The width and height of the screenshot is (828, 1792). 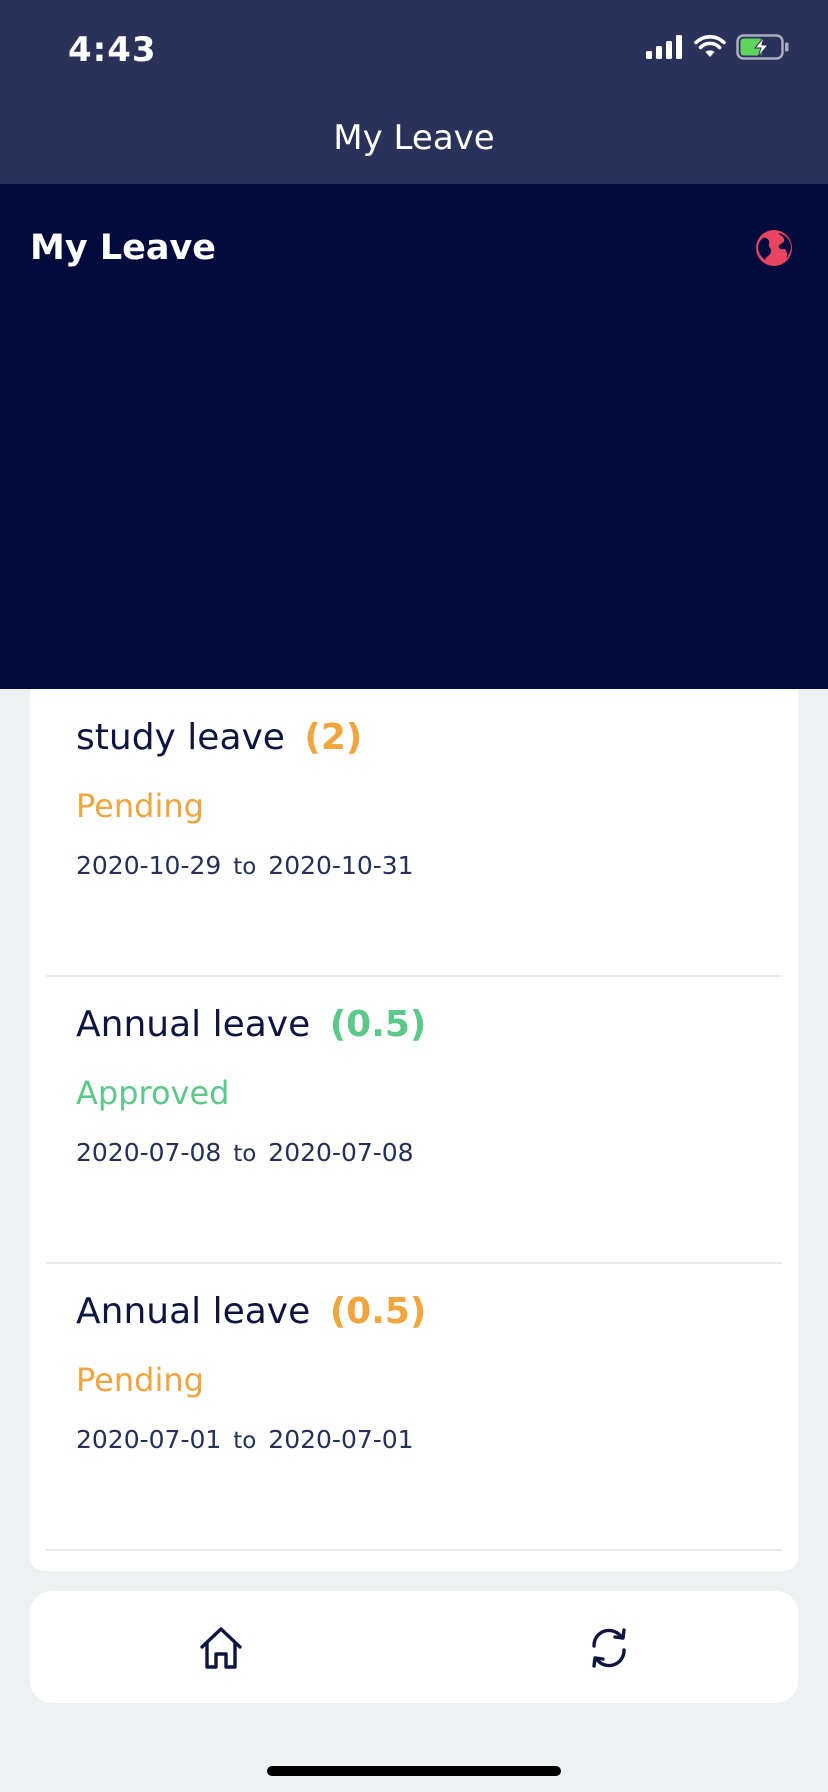 I want to click on refresh-button, so click(x=609, y=1648).